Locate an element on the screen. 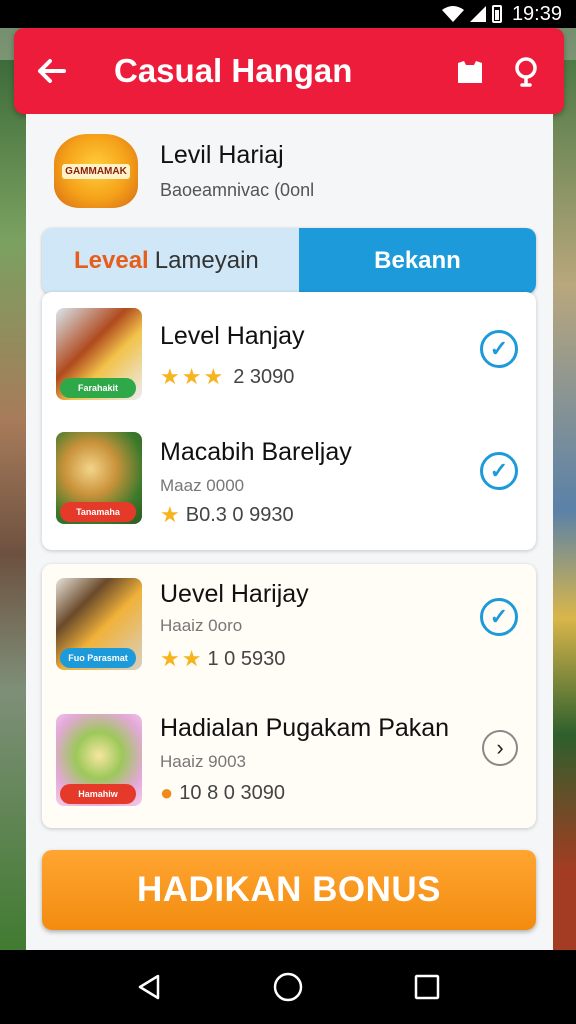 This screenshot has width=576, height=1024. store-info: Levil Hariaj Baoeamnivac (0onl is located at coordinates (237, 171).